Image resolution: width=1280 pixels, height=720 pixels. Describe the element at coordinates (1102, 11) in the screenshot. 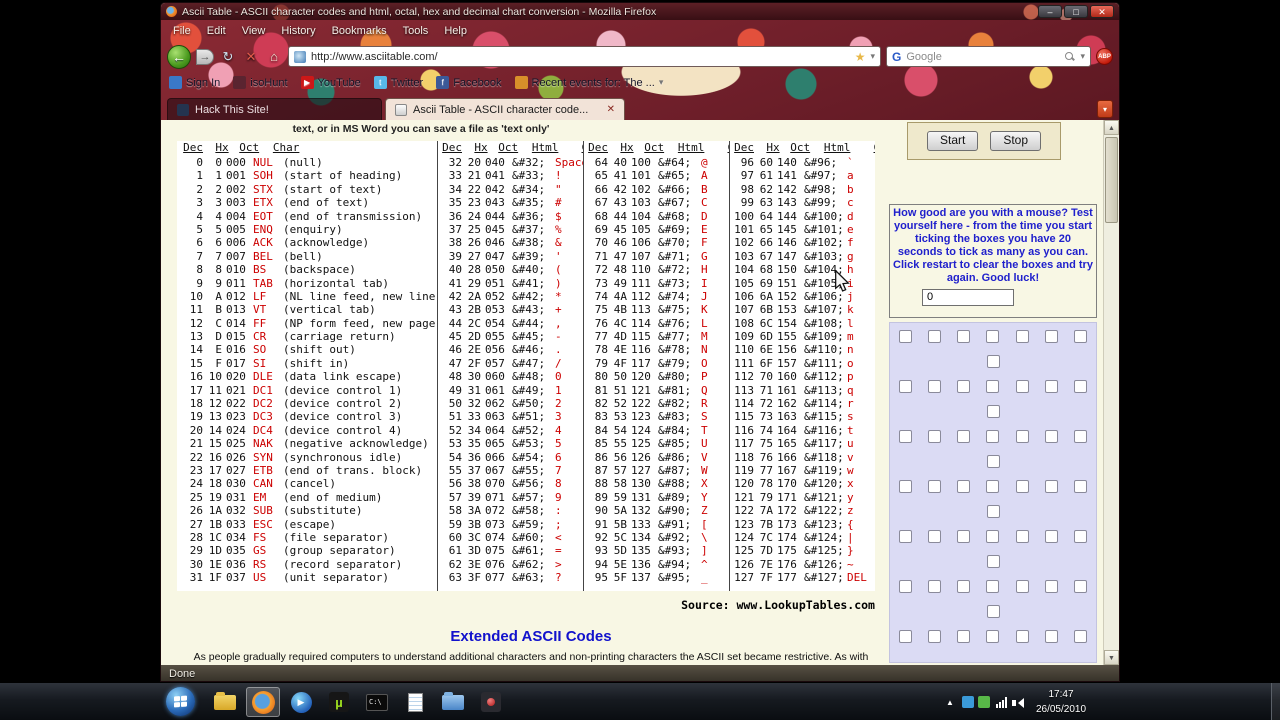

I see `close-button: ✕` at that location.